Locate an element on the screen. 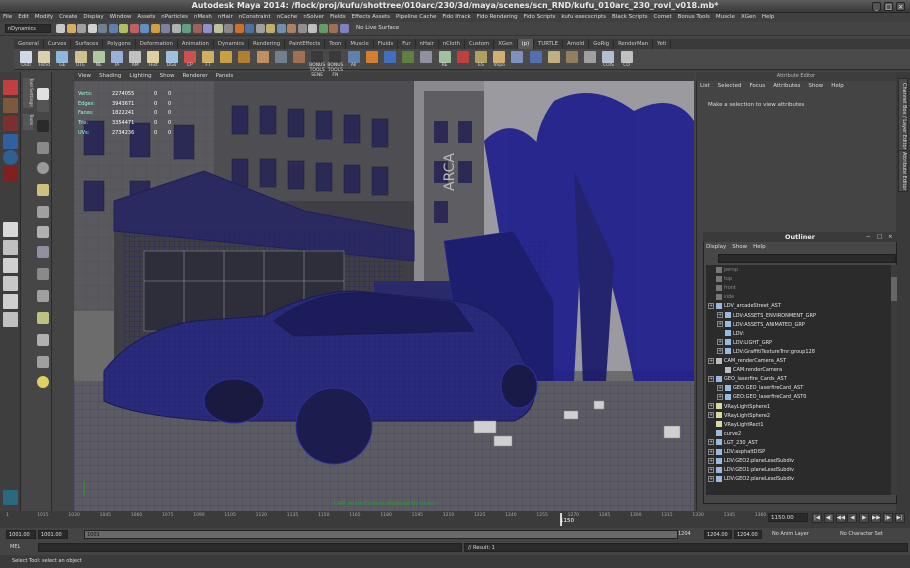 Image resolution: width=910 pixels, height=568 pixels. menu-edit: Edit is located at coordinates (23, 17).